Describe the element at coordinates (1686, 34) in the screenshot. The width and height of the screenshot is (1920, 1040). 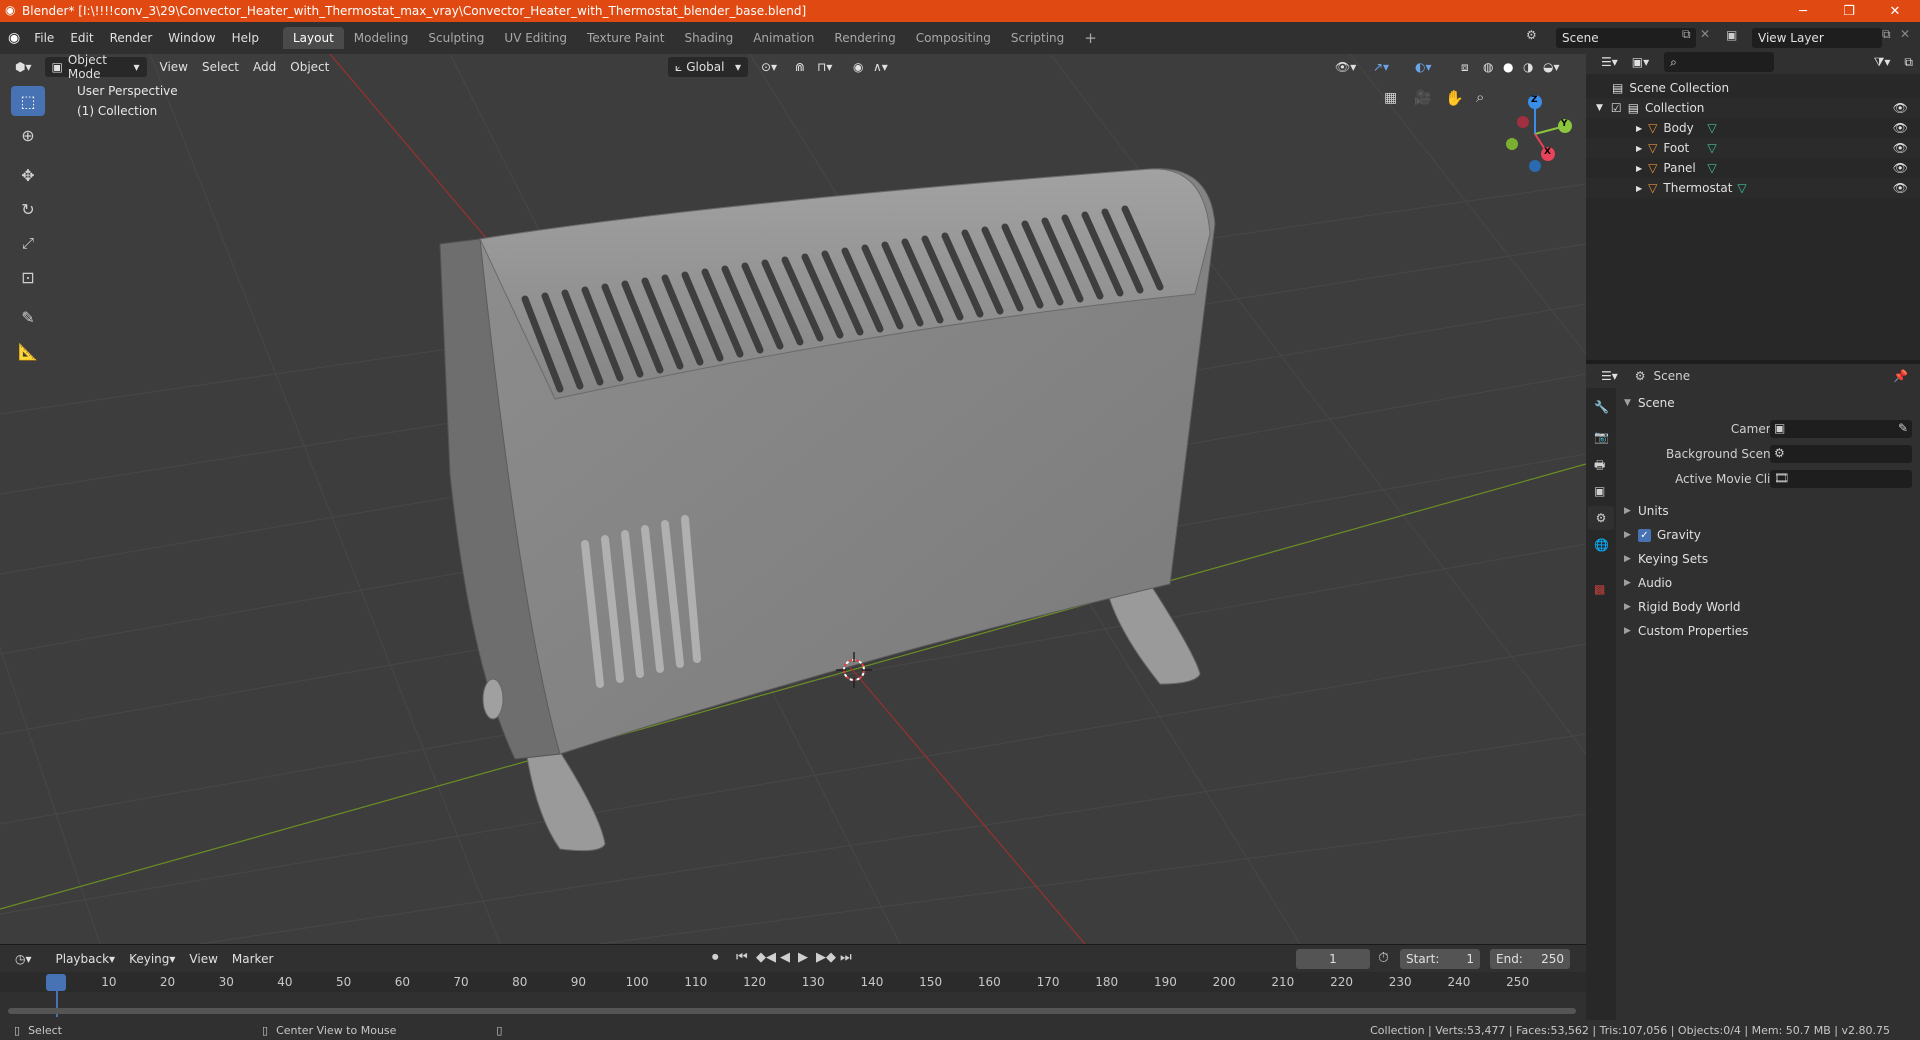
I see `new-scene-icon: ⧉` at that location.